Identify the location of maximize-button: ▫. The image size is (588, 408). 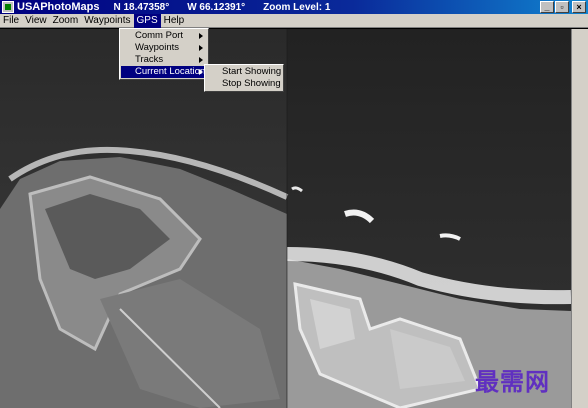
(562, 7).